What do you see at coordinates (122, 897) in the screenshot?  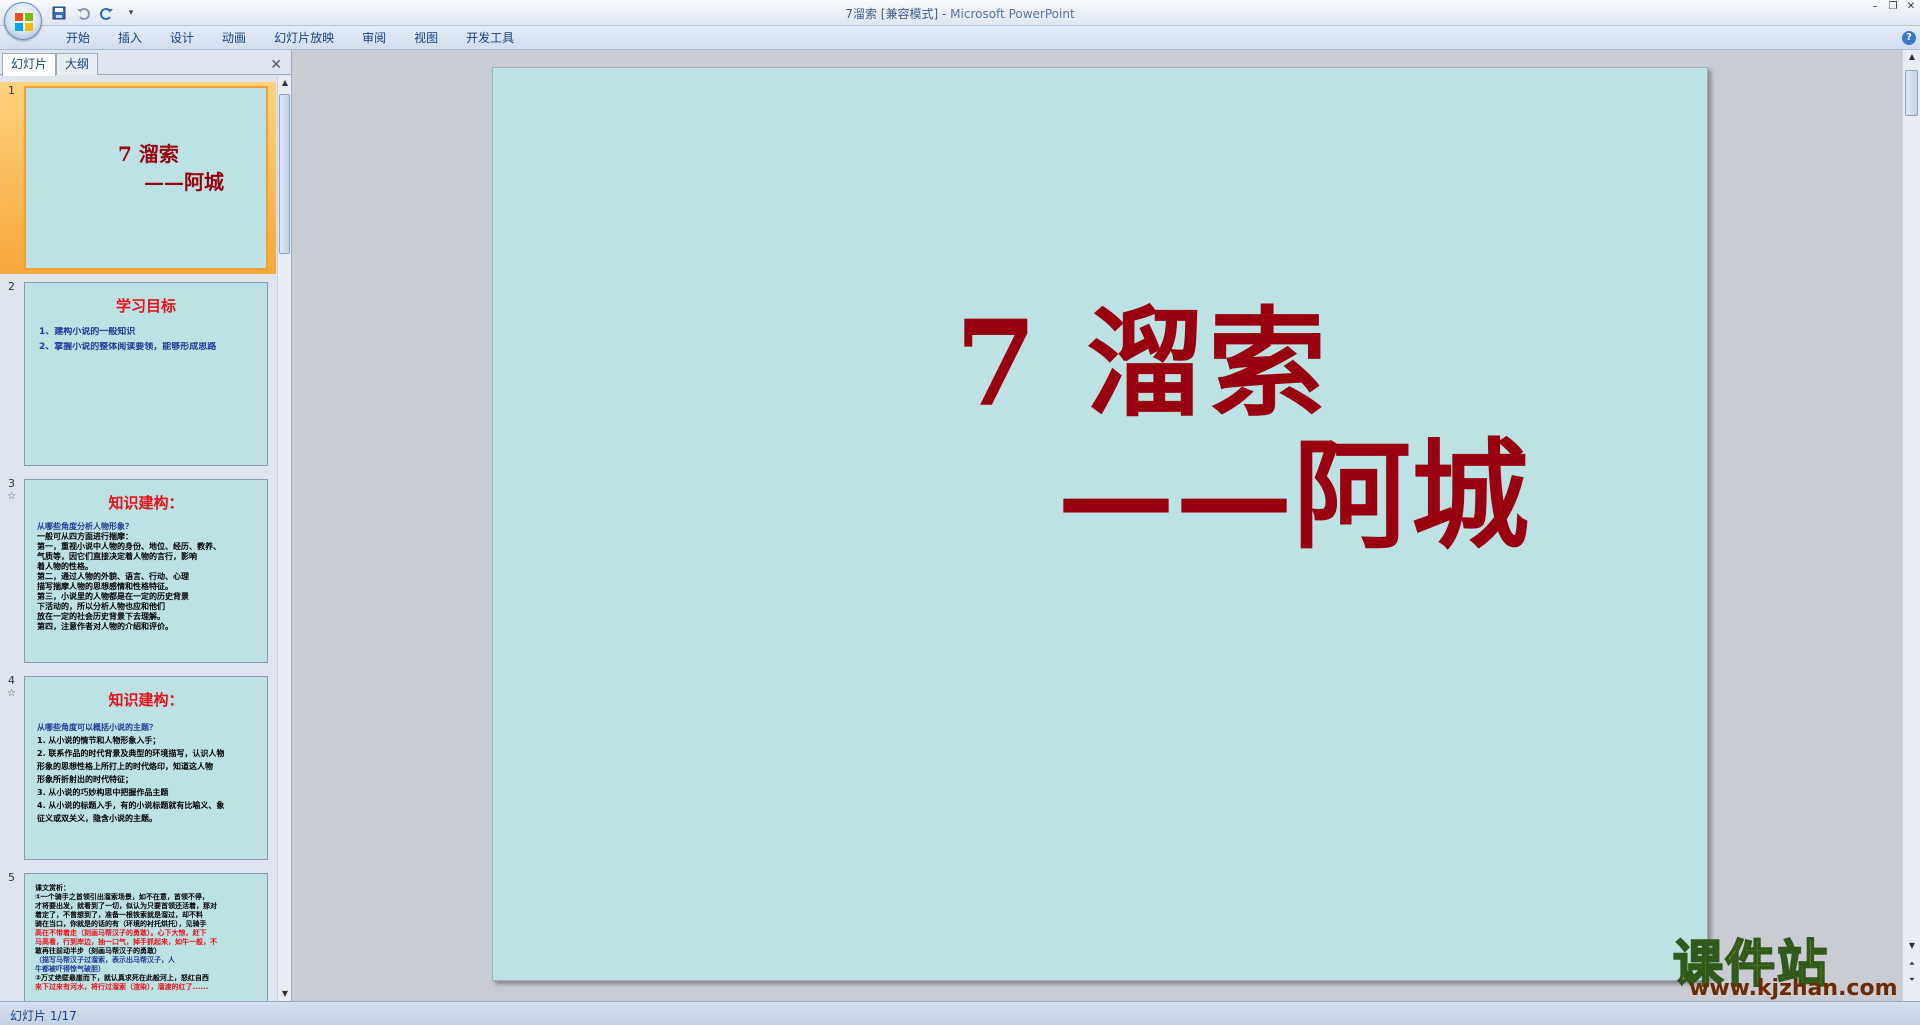 I see `thumb-line: ①一个骑手之首领引出溜索场景，如不在意，首领不停，` at bounding box center [122, 897].